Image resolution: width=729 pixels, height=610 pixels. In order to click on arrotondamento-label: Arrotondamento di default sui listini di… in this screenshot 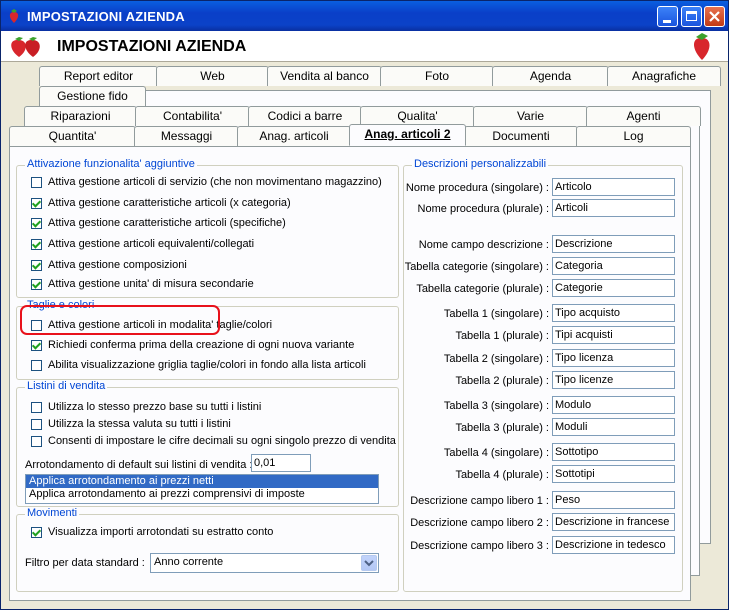, I will do `click(139, 465)`.